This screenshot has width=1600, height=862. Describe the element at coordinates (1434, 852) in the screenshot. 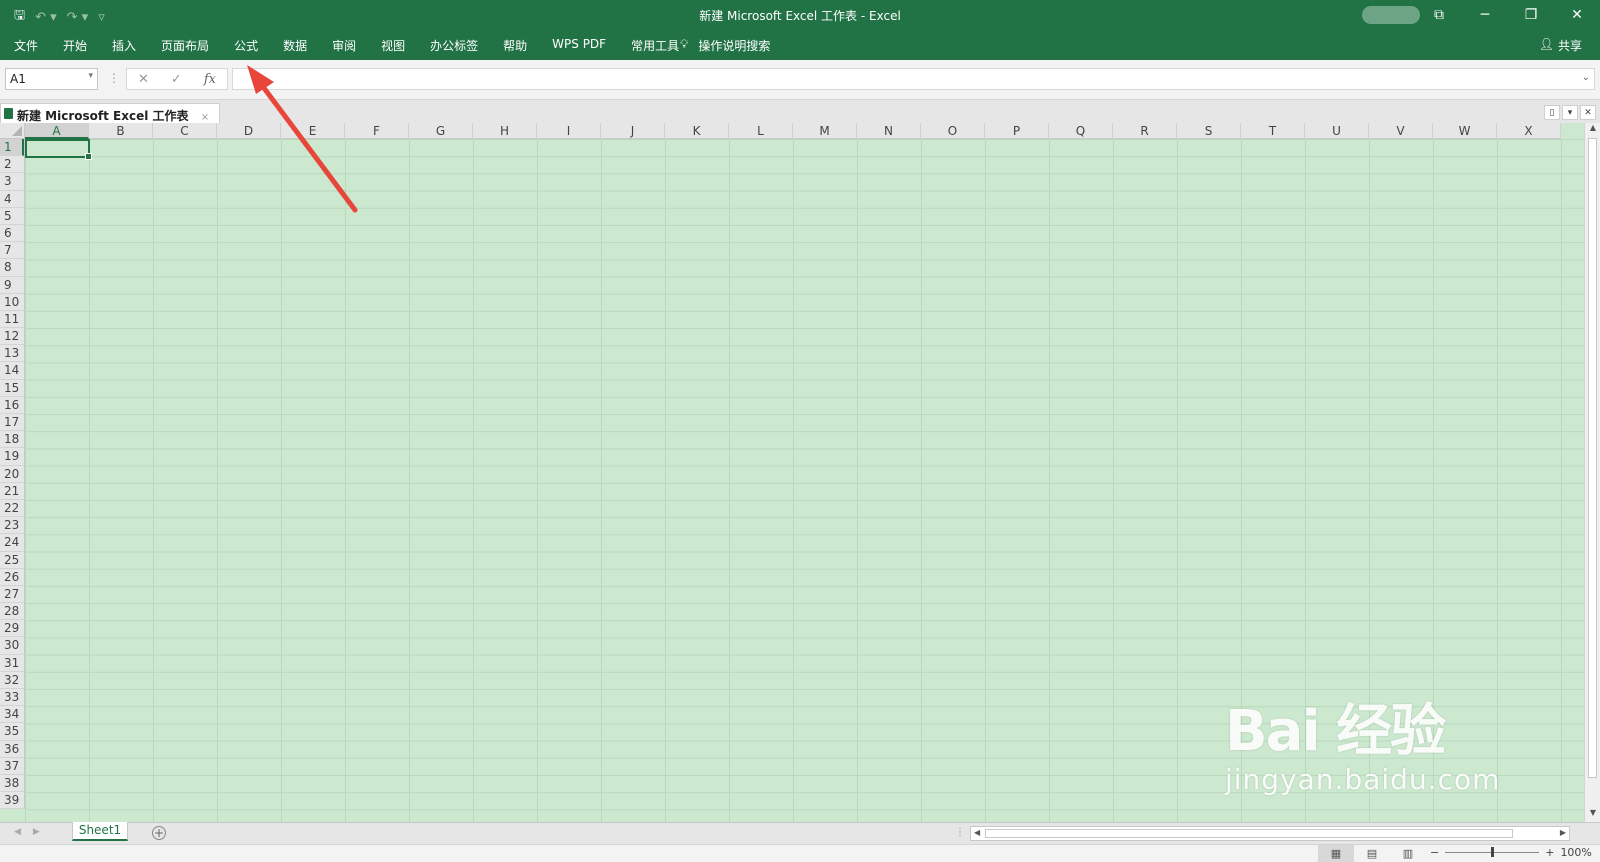

I see `zoom-out-icon: −` at that location.